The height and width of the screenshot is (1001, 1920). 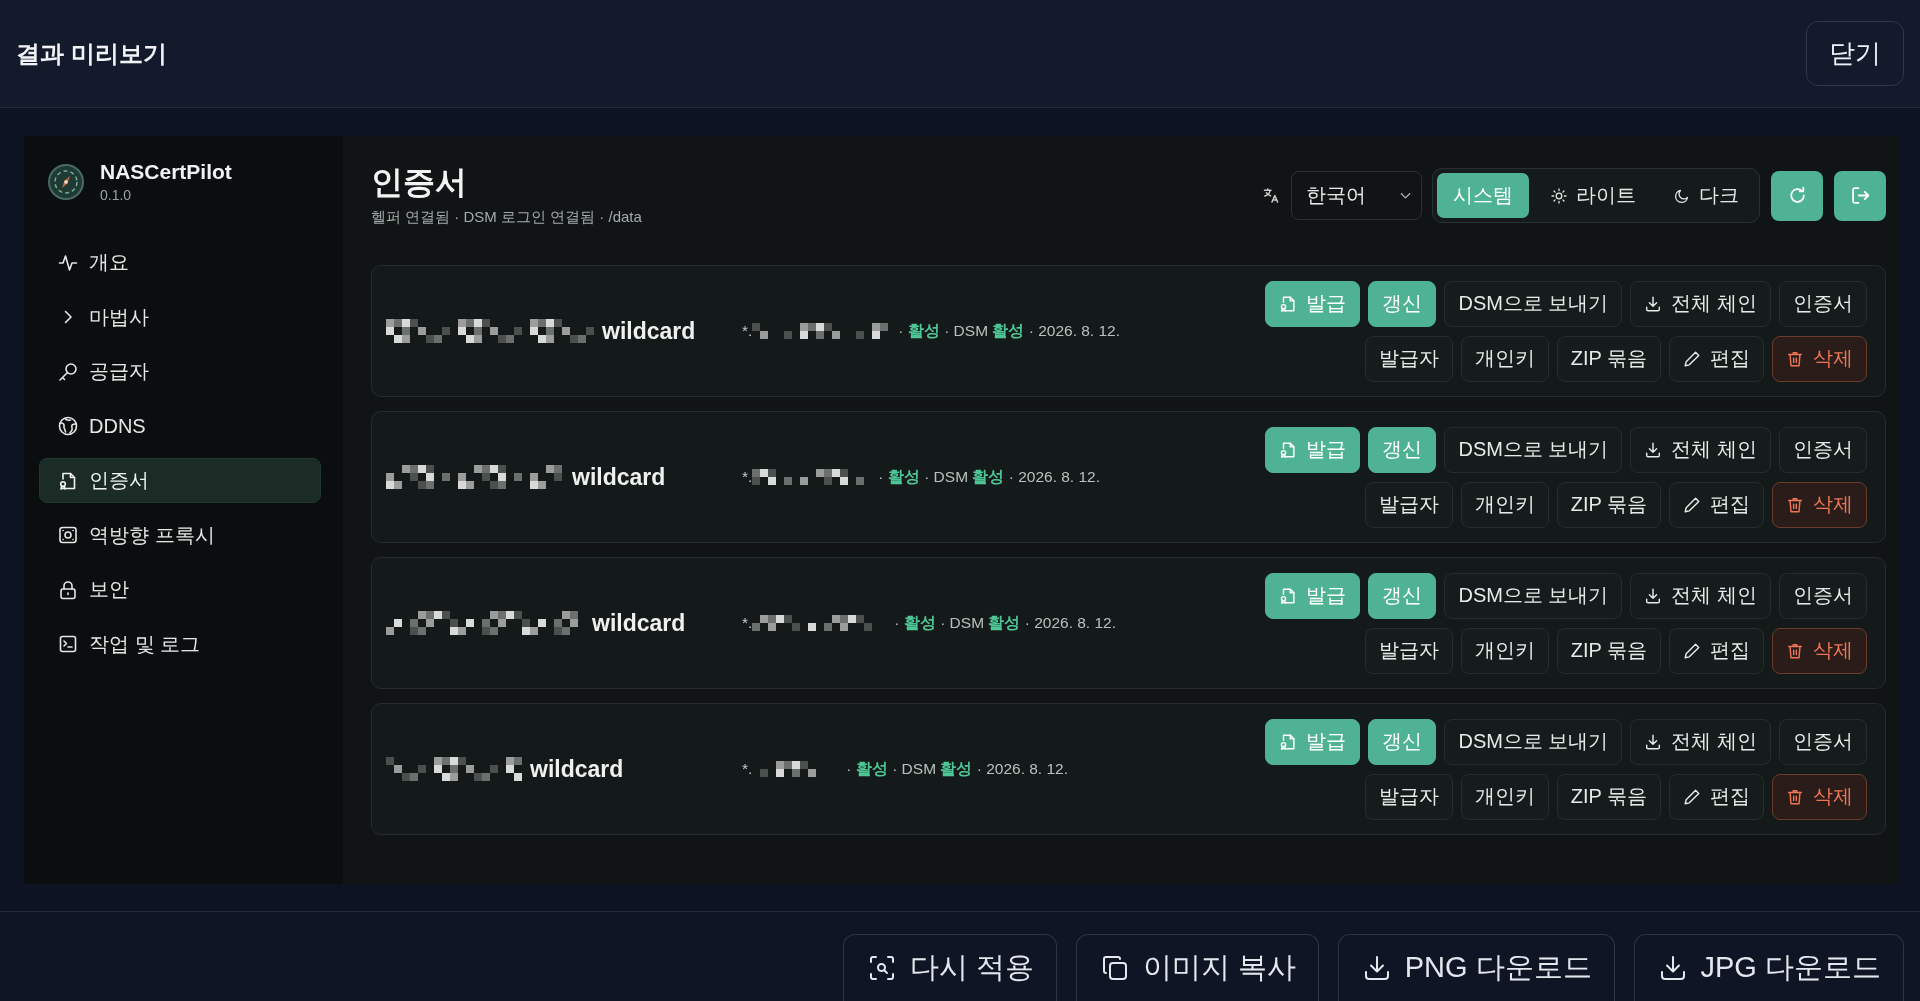 I want to click on sidebar-item: 공급자, so click(x=180, y=371).